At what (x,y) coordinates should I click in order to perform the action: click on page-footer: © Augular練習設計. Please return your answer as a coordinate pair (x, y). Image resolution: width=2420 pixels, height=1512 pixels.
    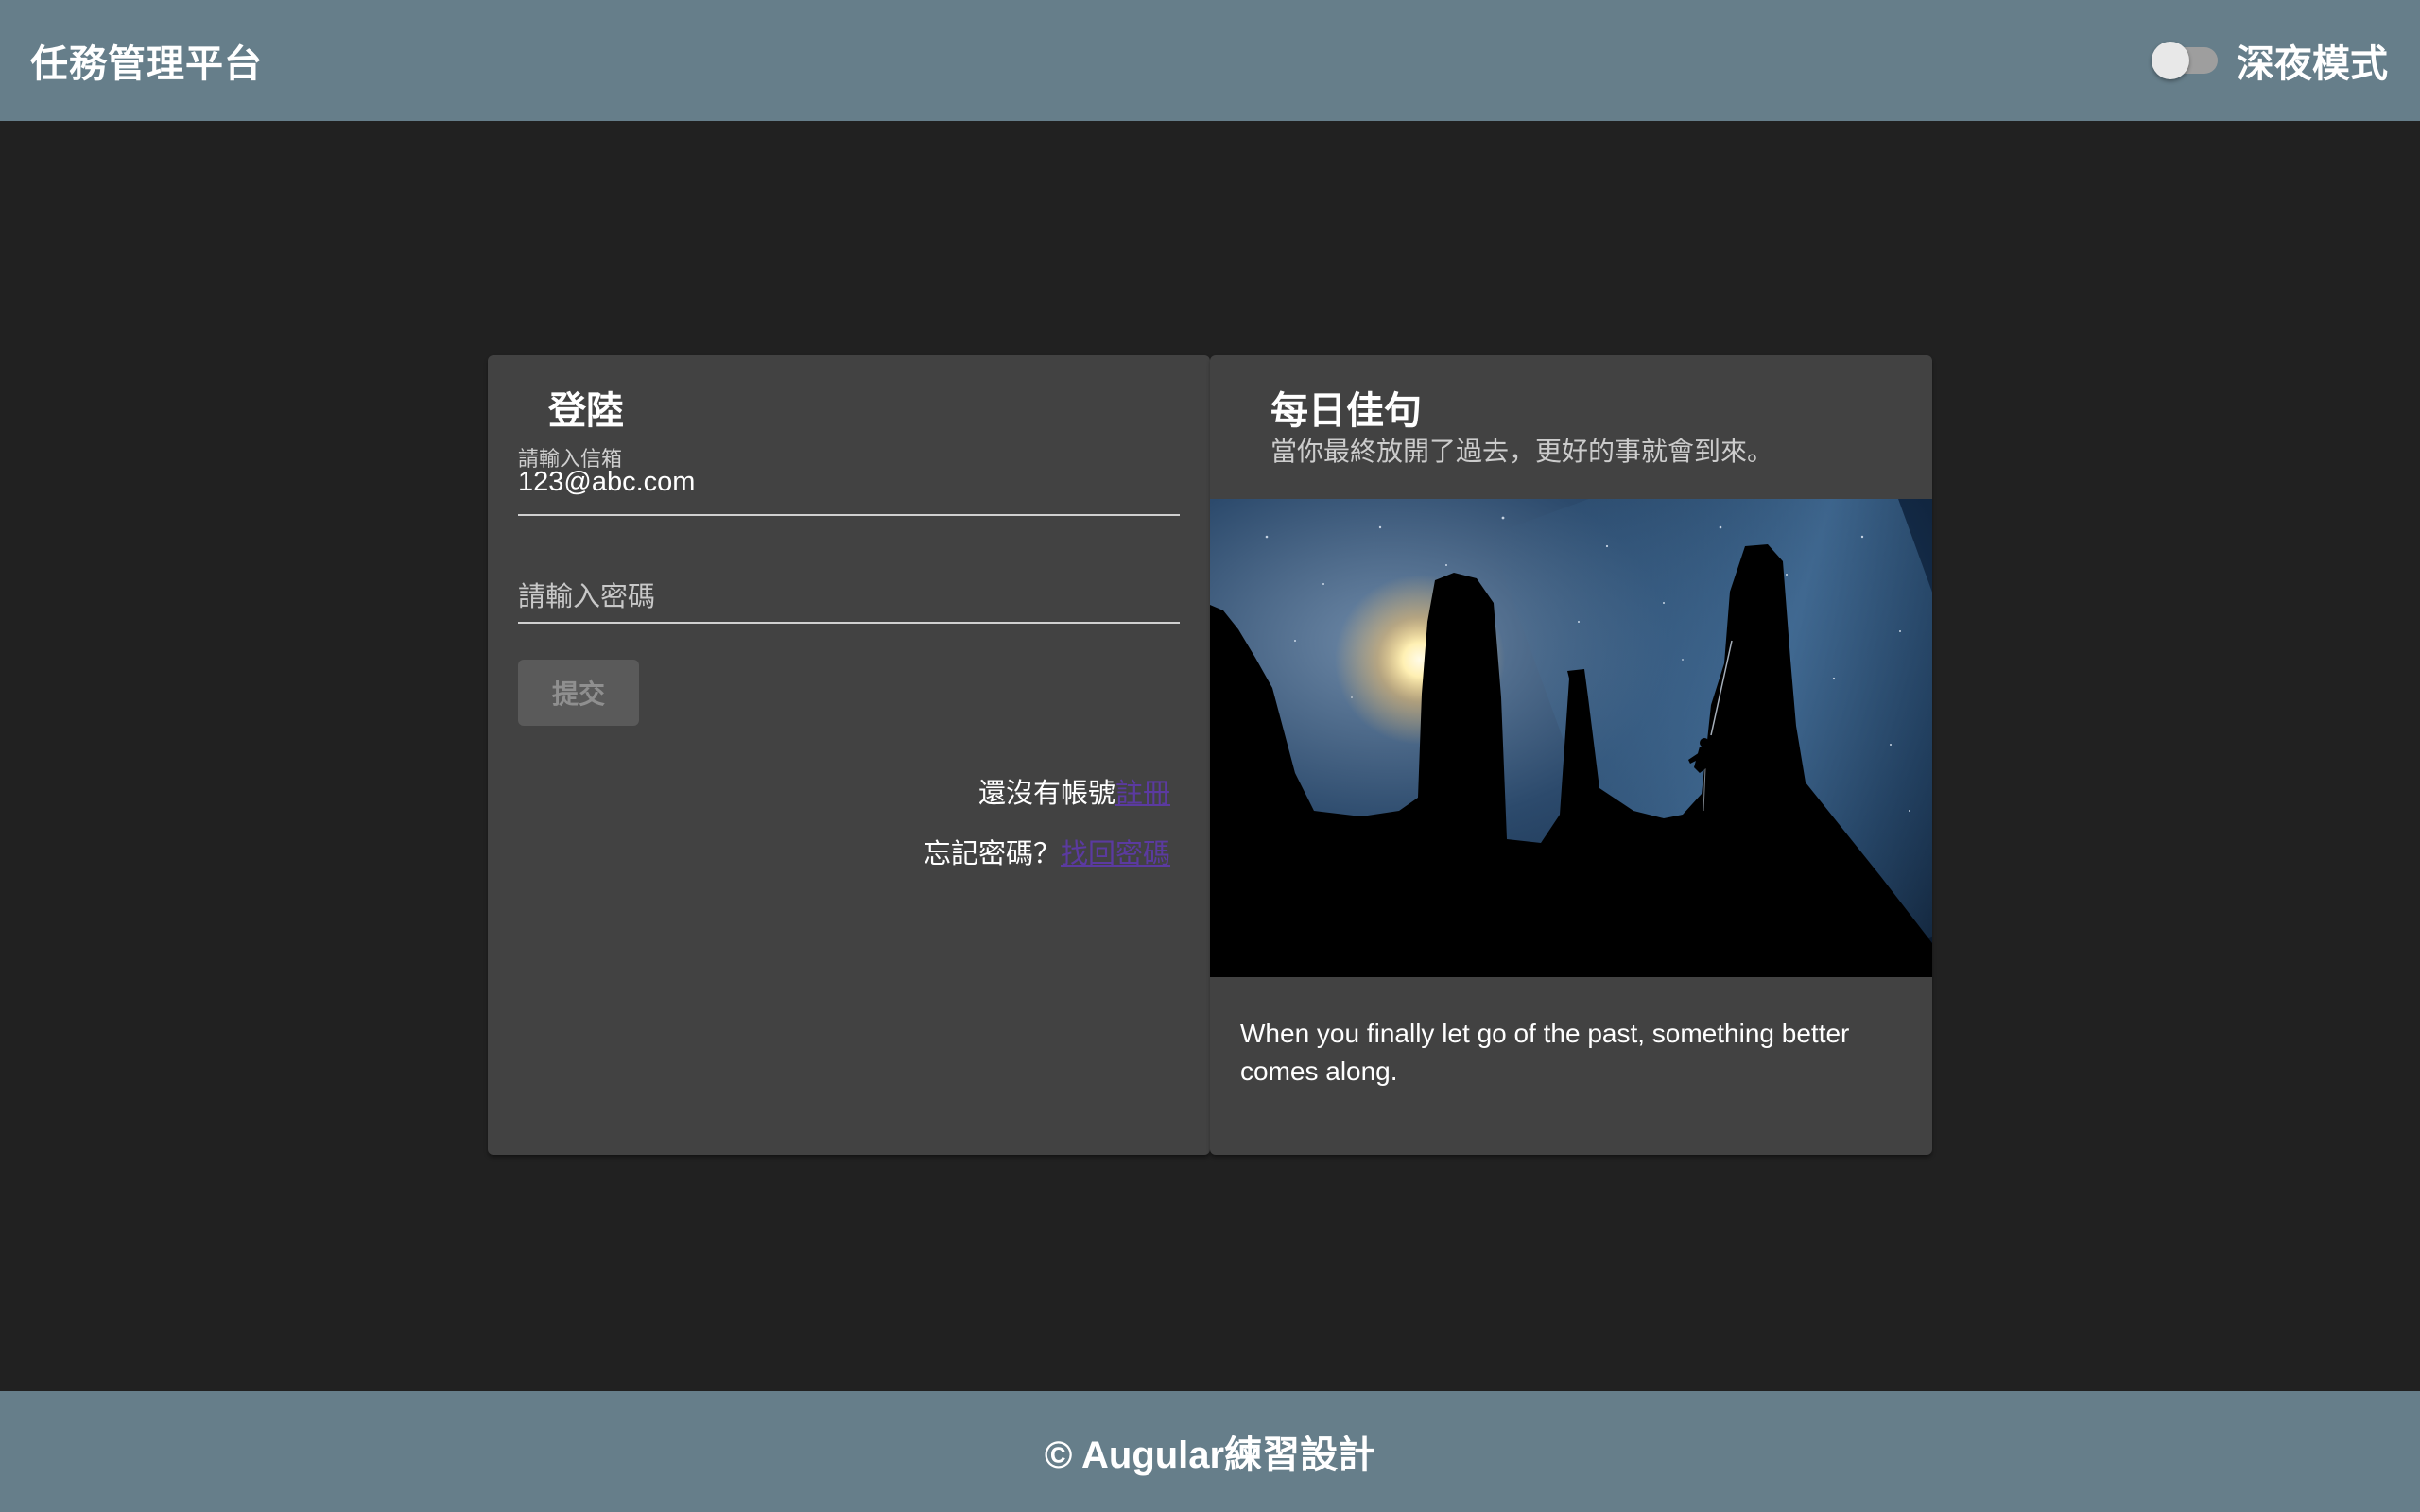
    Looking at the image, I should click on (1210, 1451).